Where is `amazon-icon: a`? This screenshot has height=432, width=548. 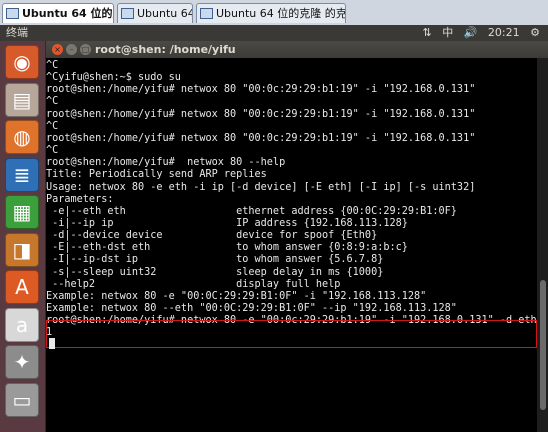
amazon-icon: a is located at coordinates (22, 324).